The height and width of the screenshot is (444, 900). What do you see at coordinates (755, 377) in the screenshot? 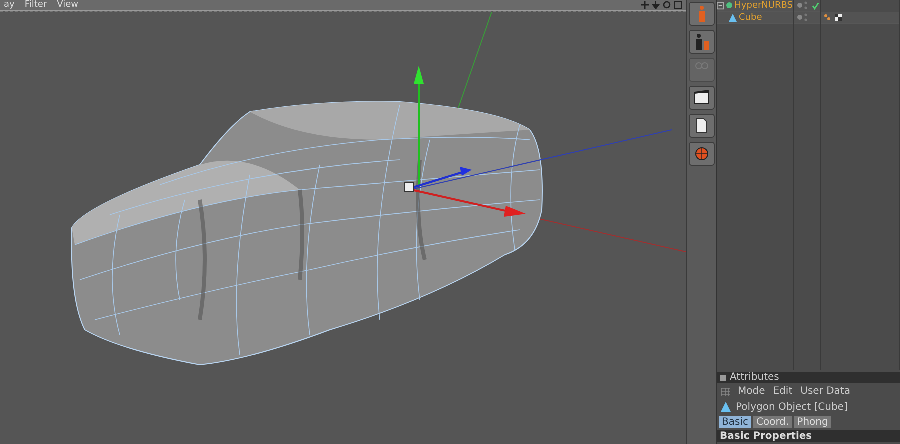
I see `panel-title: Attributes` at bounding box center [755, 377].